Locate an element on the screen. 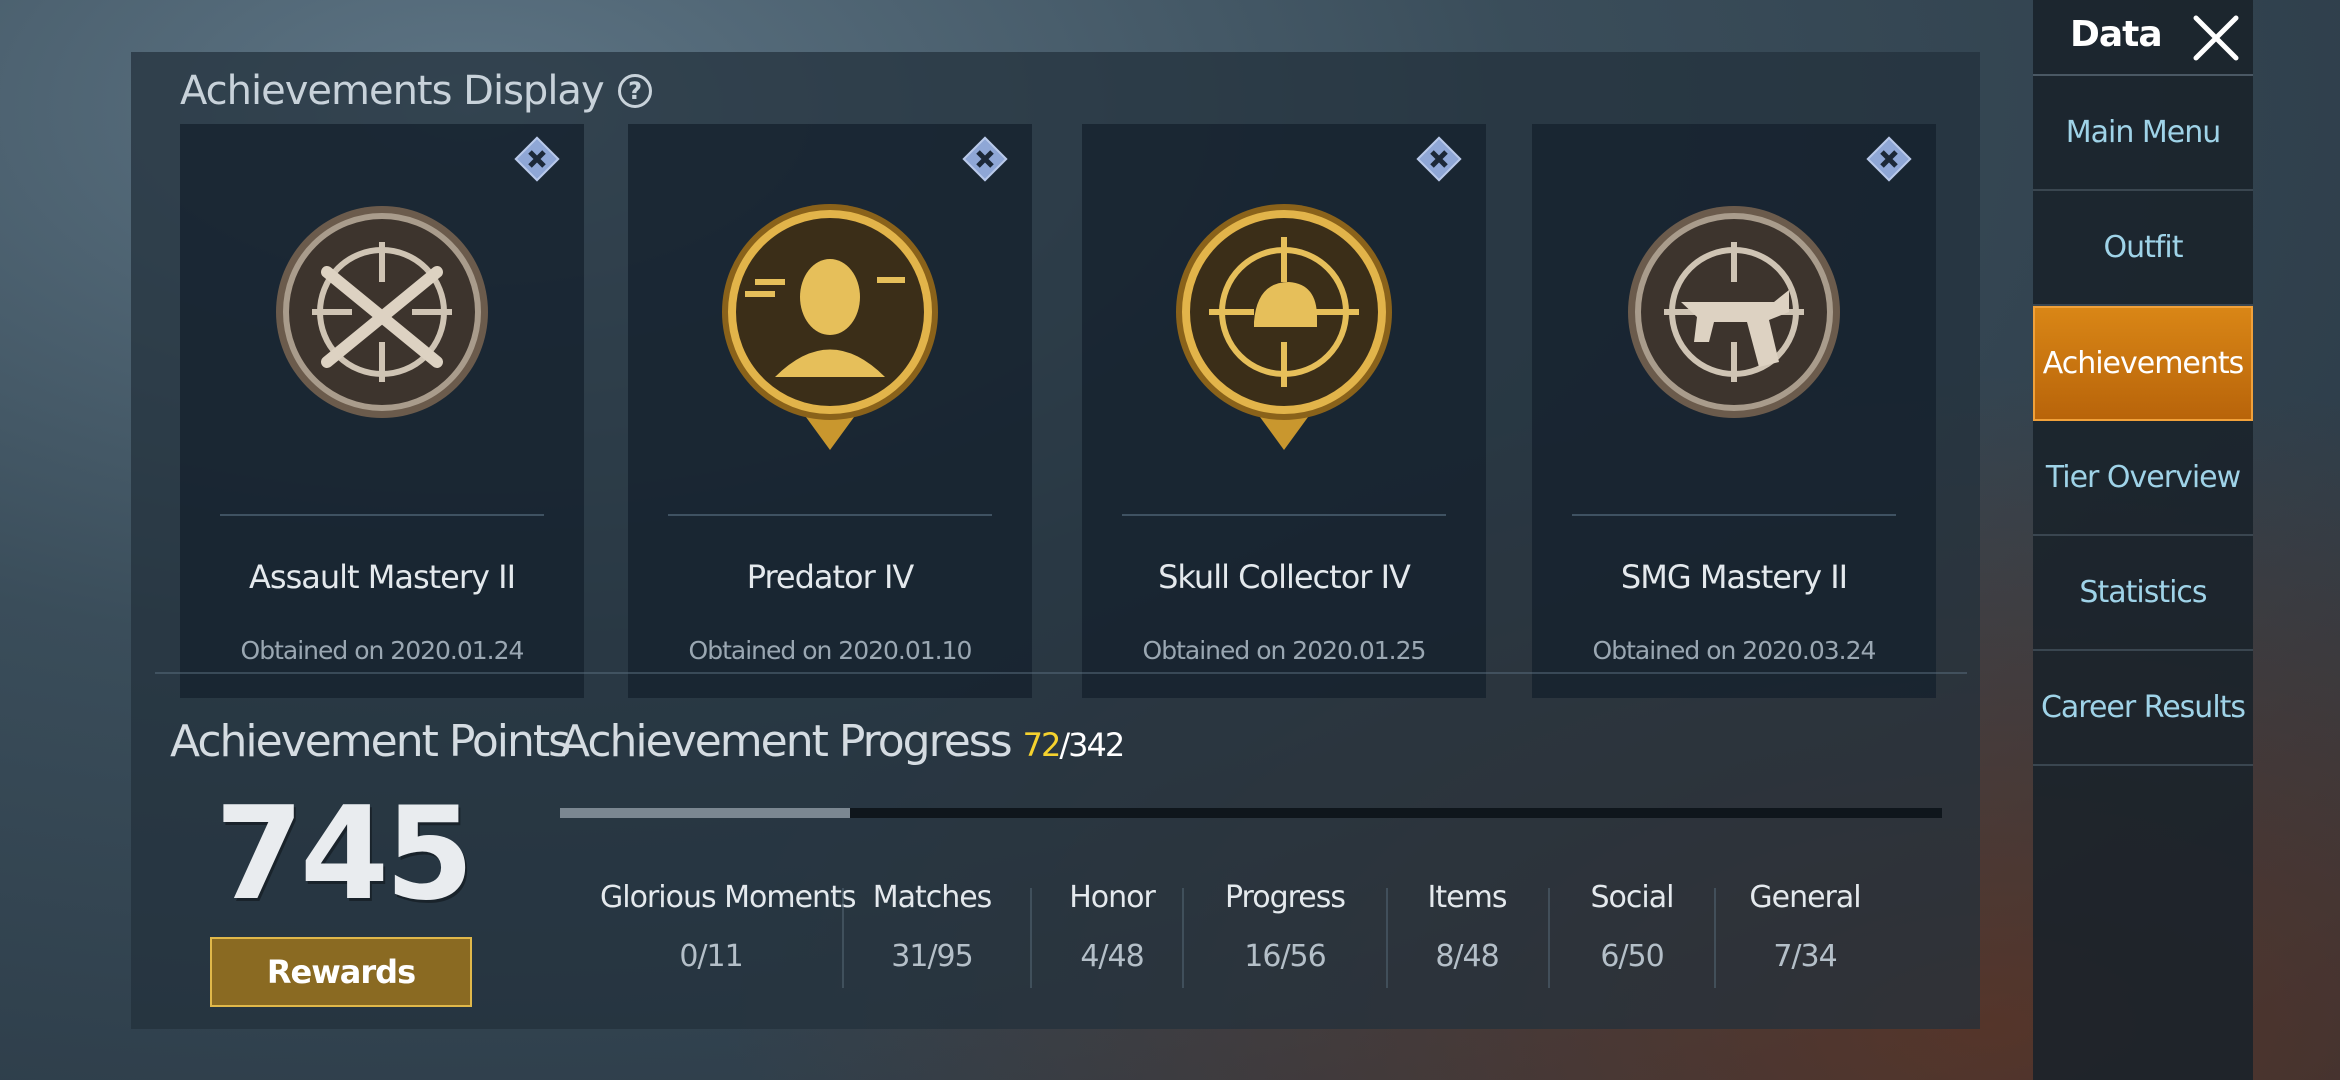  close-icon is located at coordinates (2216, 38).